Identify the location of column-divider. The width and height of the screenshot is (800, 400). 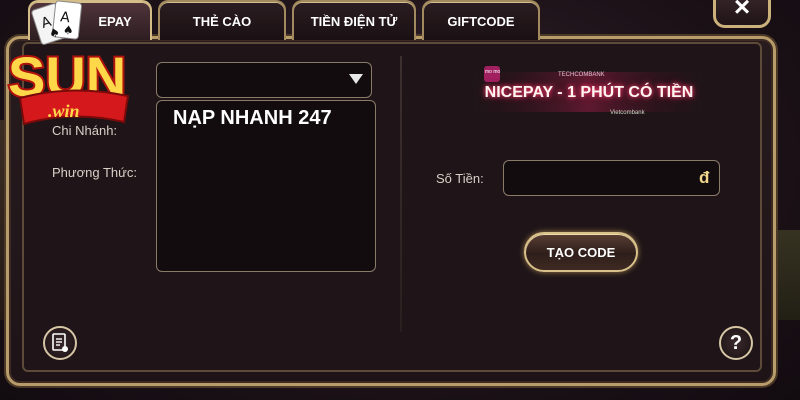
(401, 194).